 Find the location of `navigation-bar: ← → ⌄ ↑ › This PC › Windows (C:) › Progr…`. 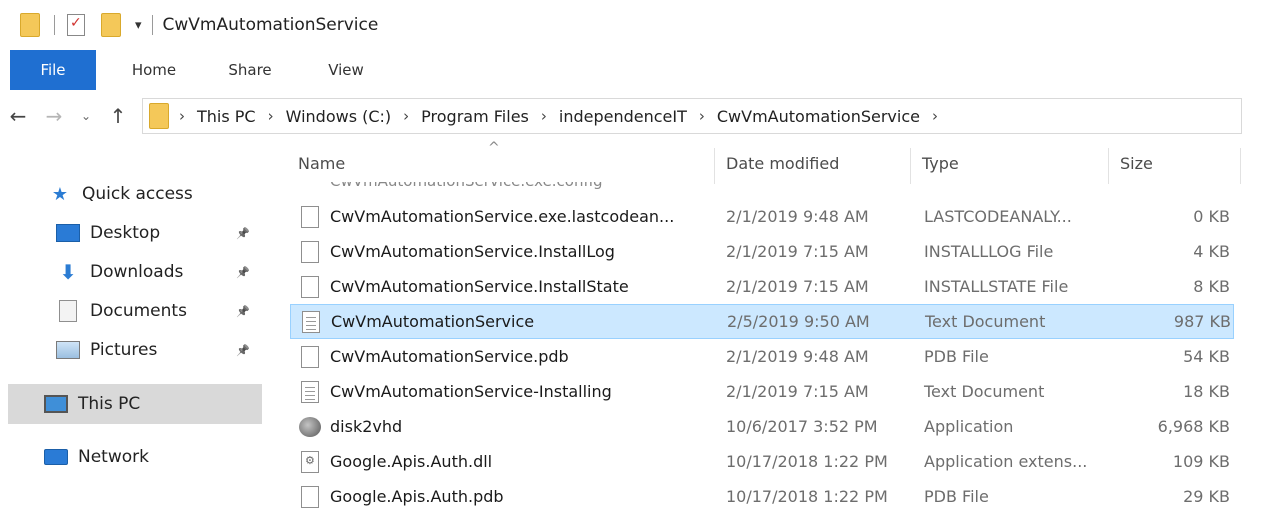

navigation-bar: ← → ⌄ ↑ › This PC › Windows (C:) › Progr… is located at coordinates (643, 116).